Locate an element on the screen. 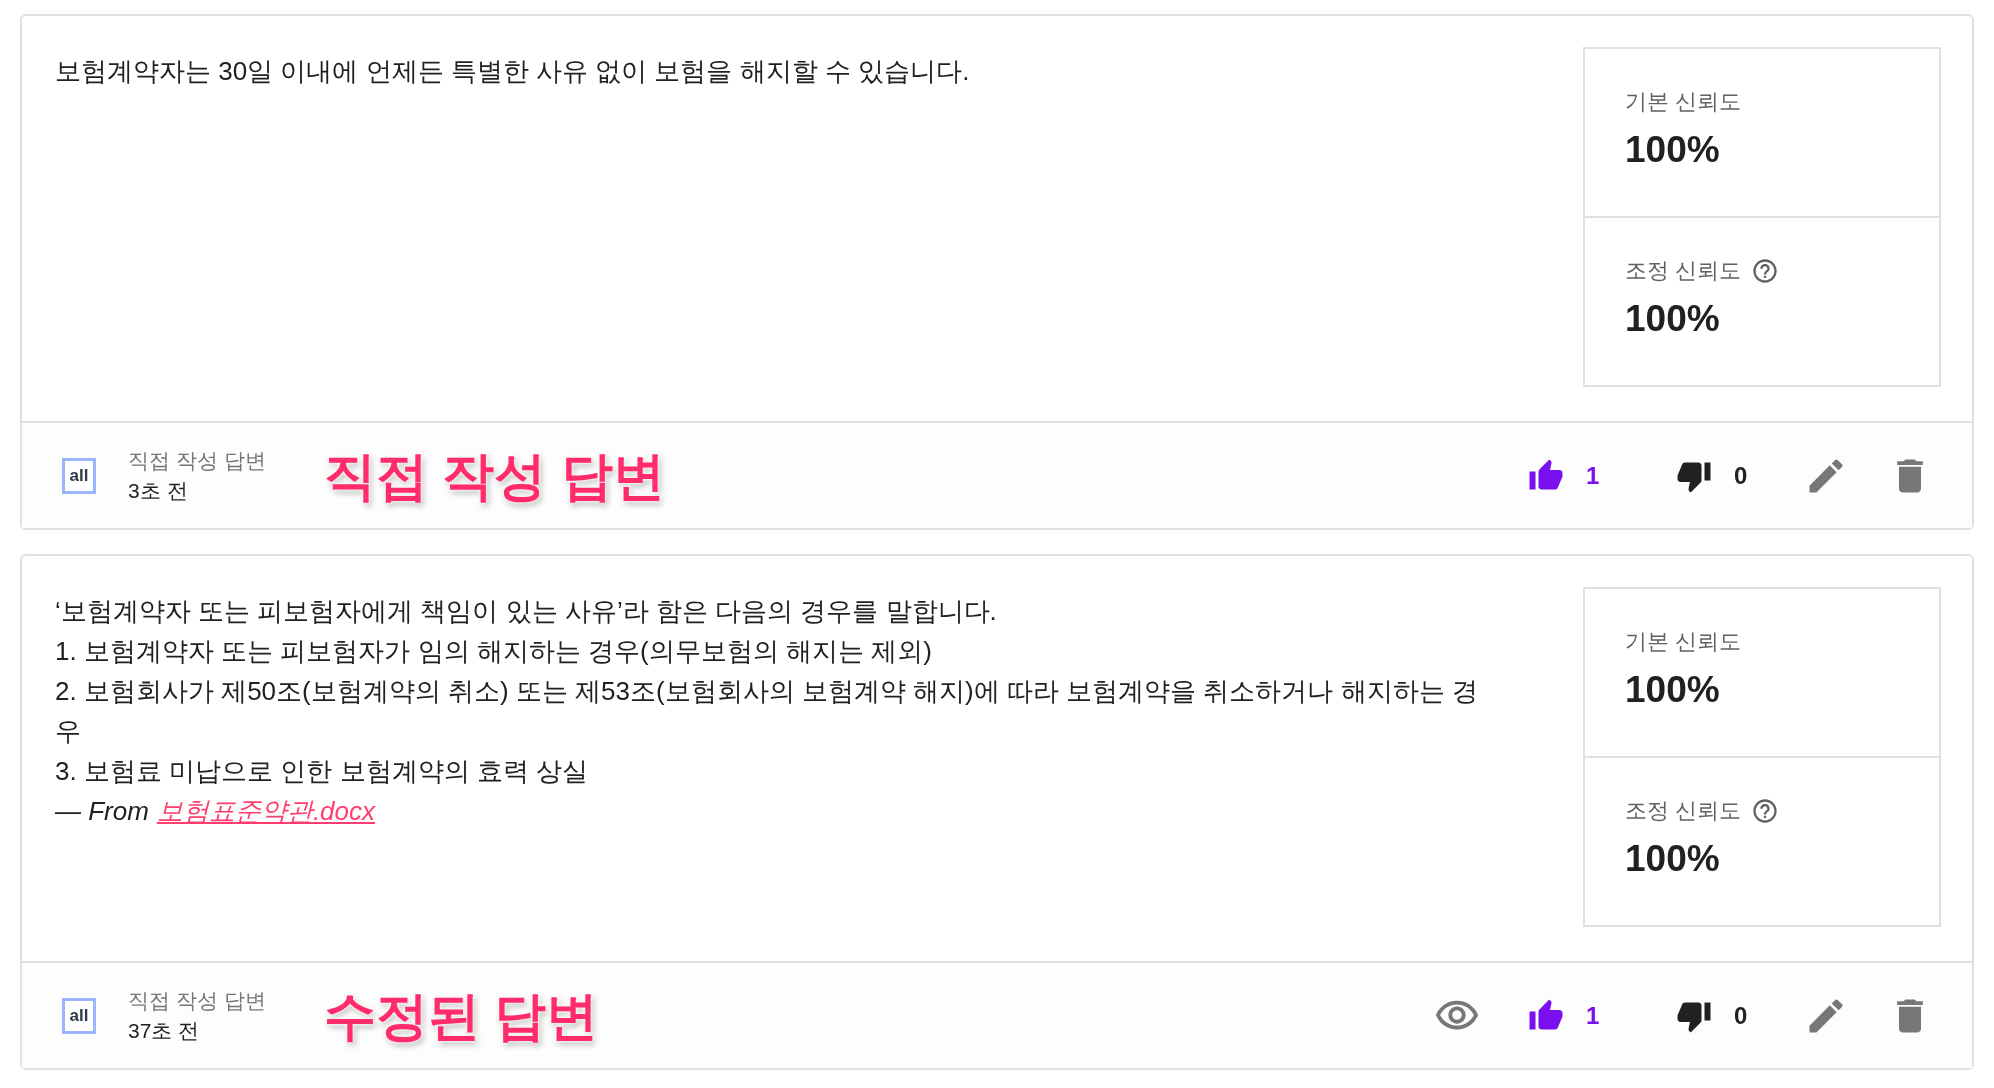 This screenshot has width=1994, height=1088. answer-text-line: 1. 보험계약자 또는 피보험자가 임의 해지하는 경우(의무보험의 해지는 제외) is located at coordinates (494, 651).